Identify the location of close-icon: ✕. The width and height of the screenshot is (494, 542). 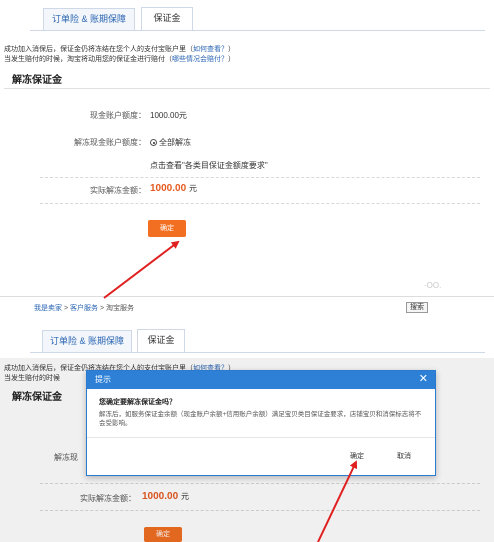
(423, 379).